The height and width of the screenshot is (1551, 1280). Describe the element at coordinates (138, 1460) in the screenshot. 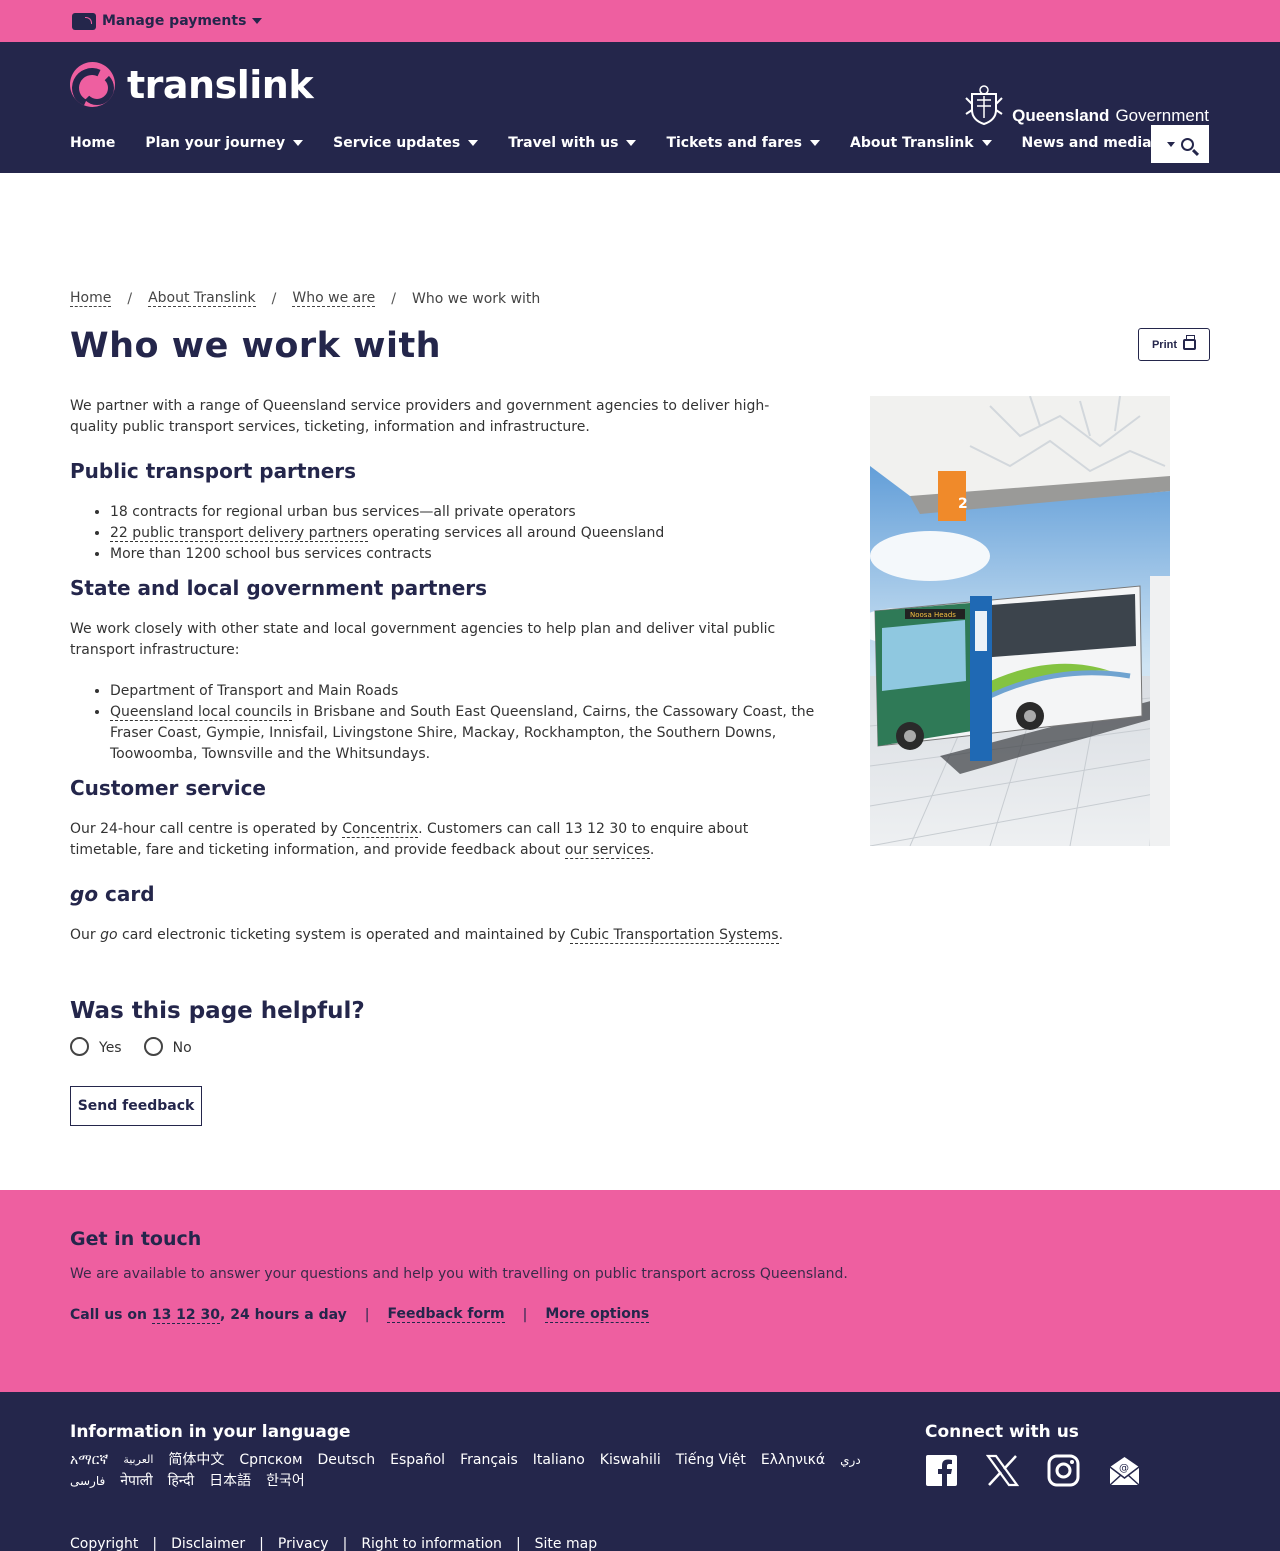

I see `language-link: العربية` at that location.